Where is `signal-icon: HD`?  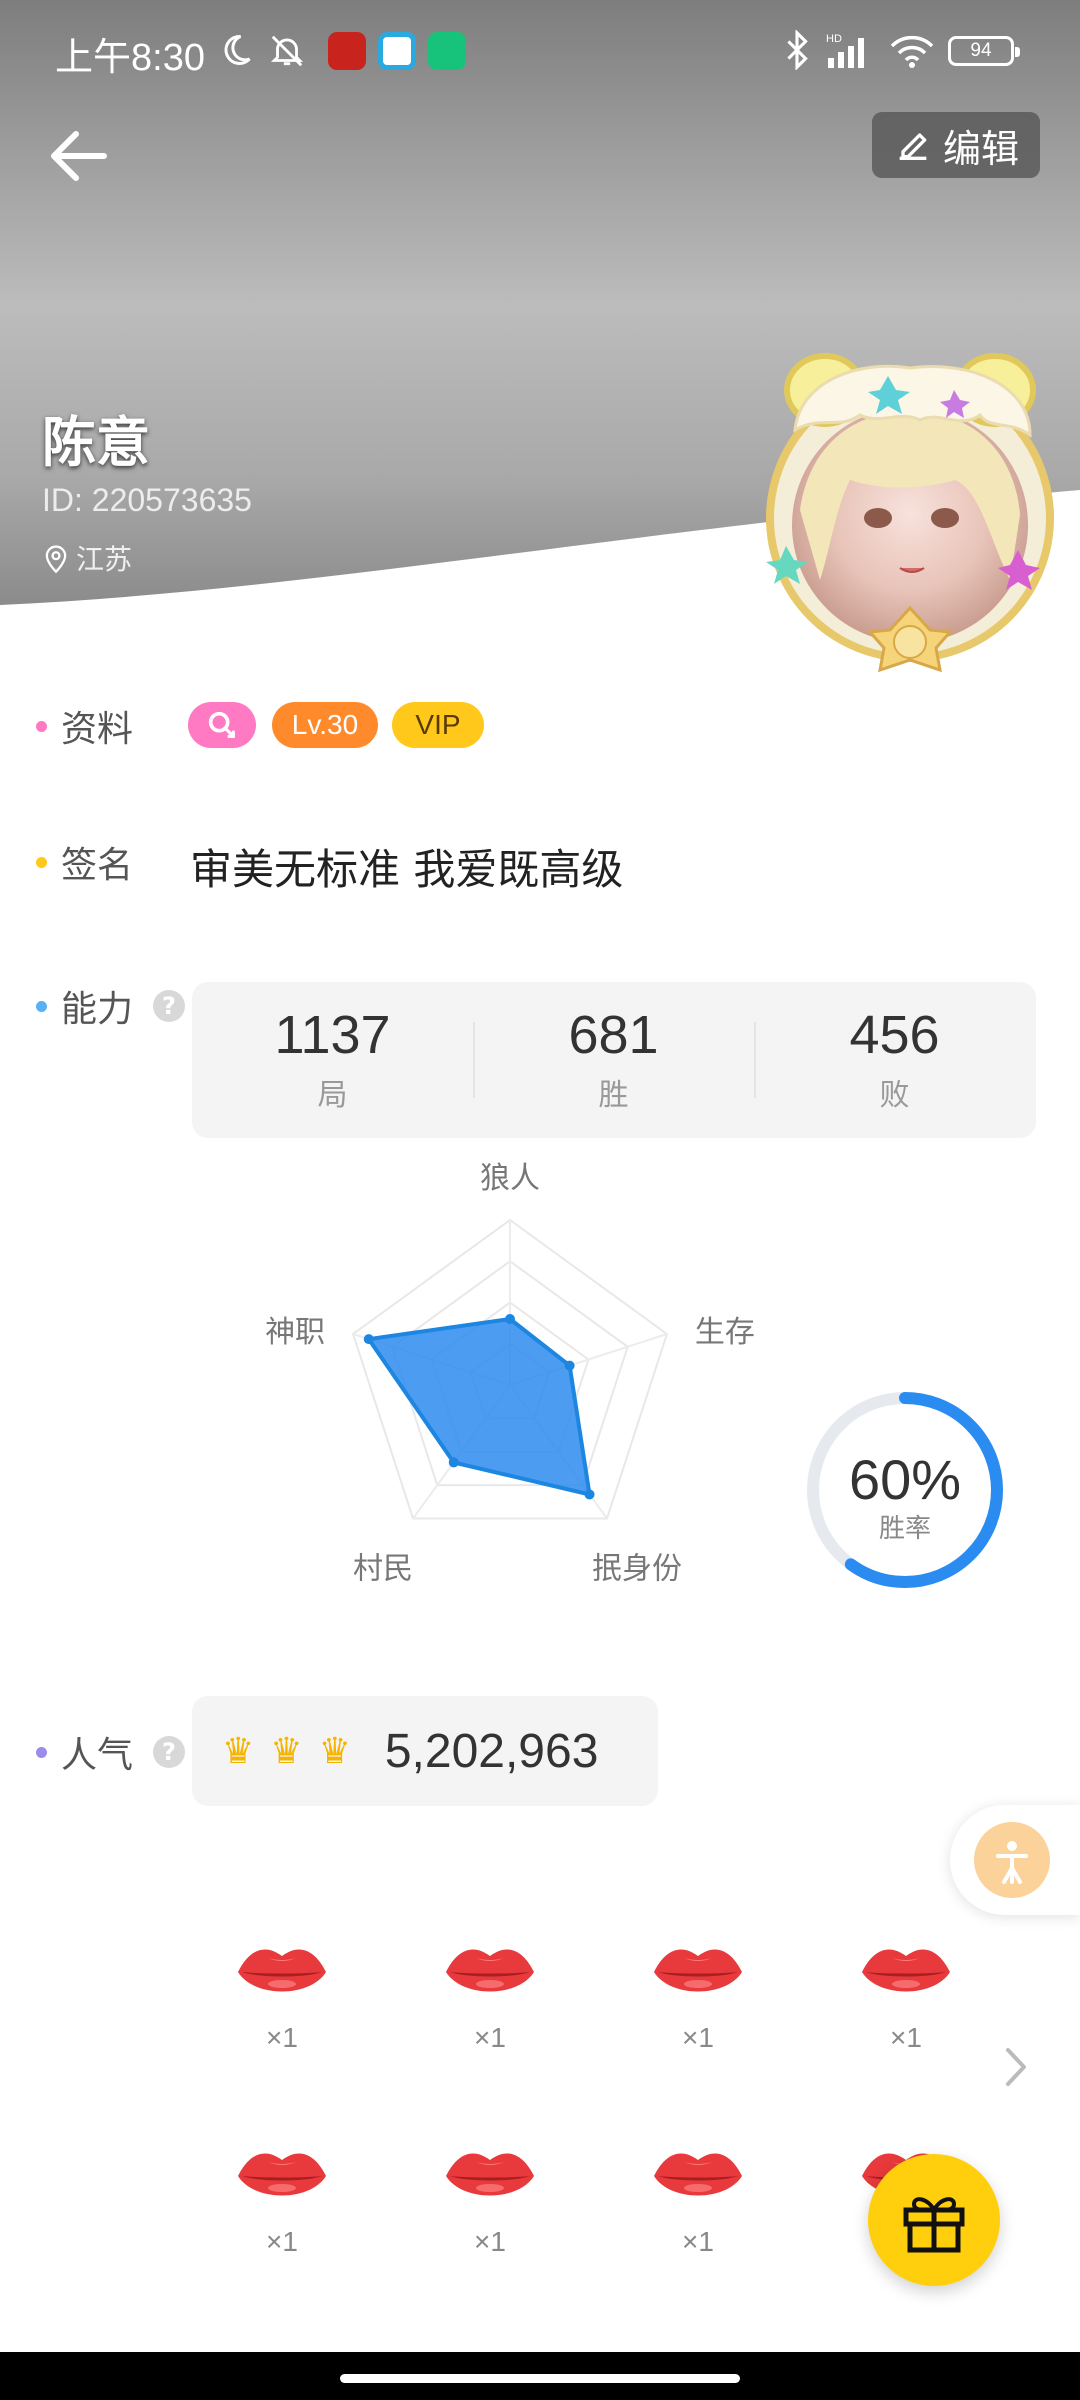 signal-icon: HD is located at coordinates (845, 50).